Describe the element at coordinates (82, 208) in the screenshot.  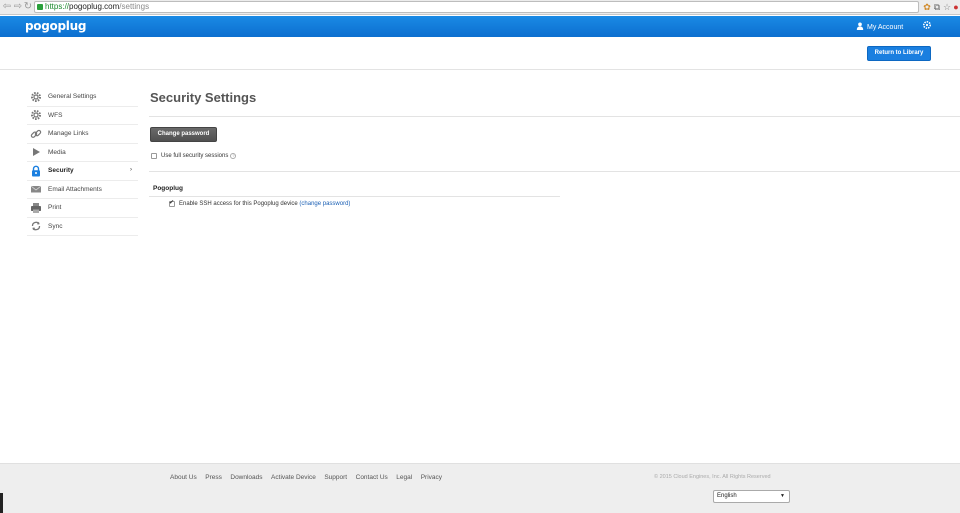
I see `sidebar-item-print: Print` at that location.